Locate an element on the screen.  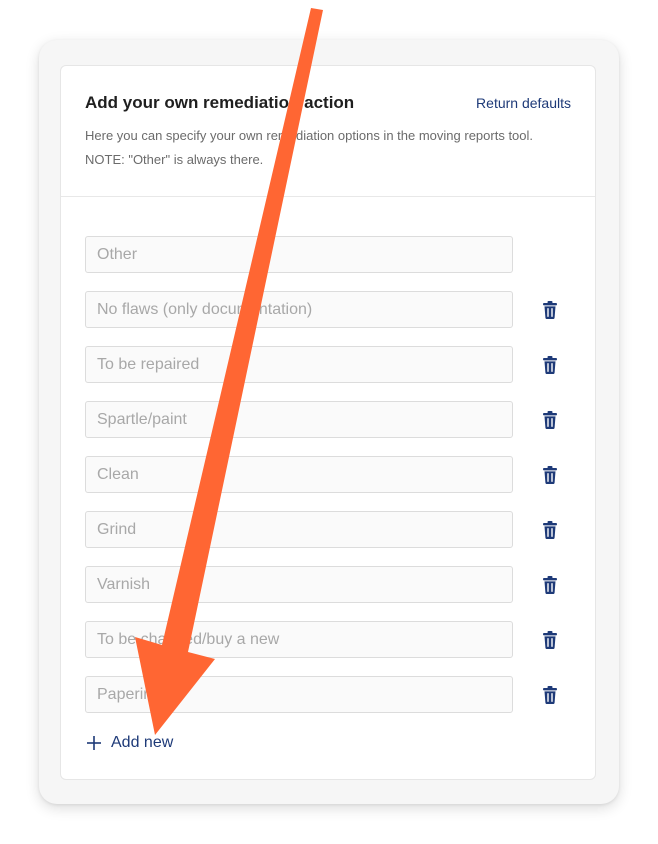
return-defaults-link: Return defaults is located at coordinates (523, 103).